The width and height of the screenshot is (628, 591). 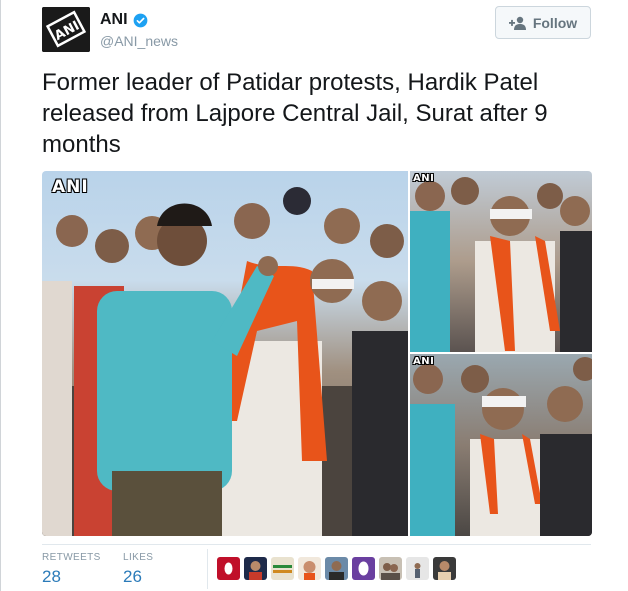 I want to click on follow-button-label: Follow, so click(x=555, y=22).